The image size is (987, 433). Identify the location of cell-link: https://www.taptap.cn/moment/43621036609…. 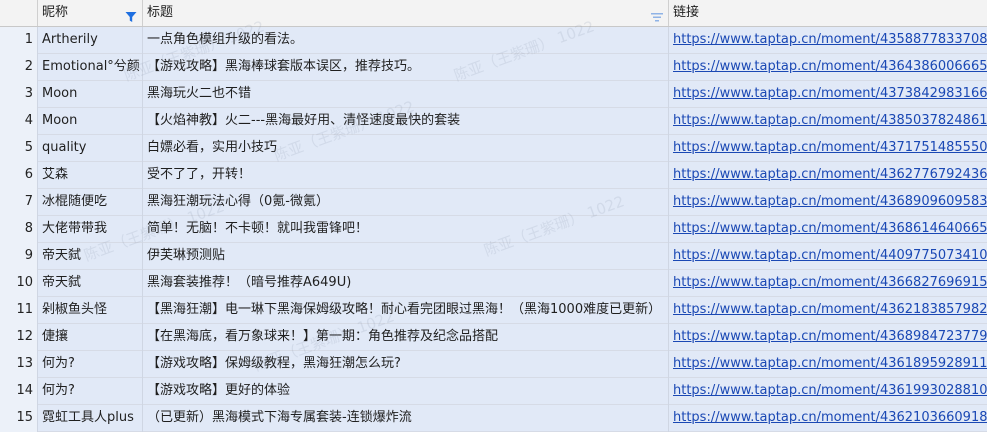
(828, 418).